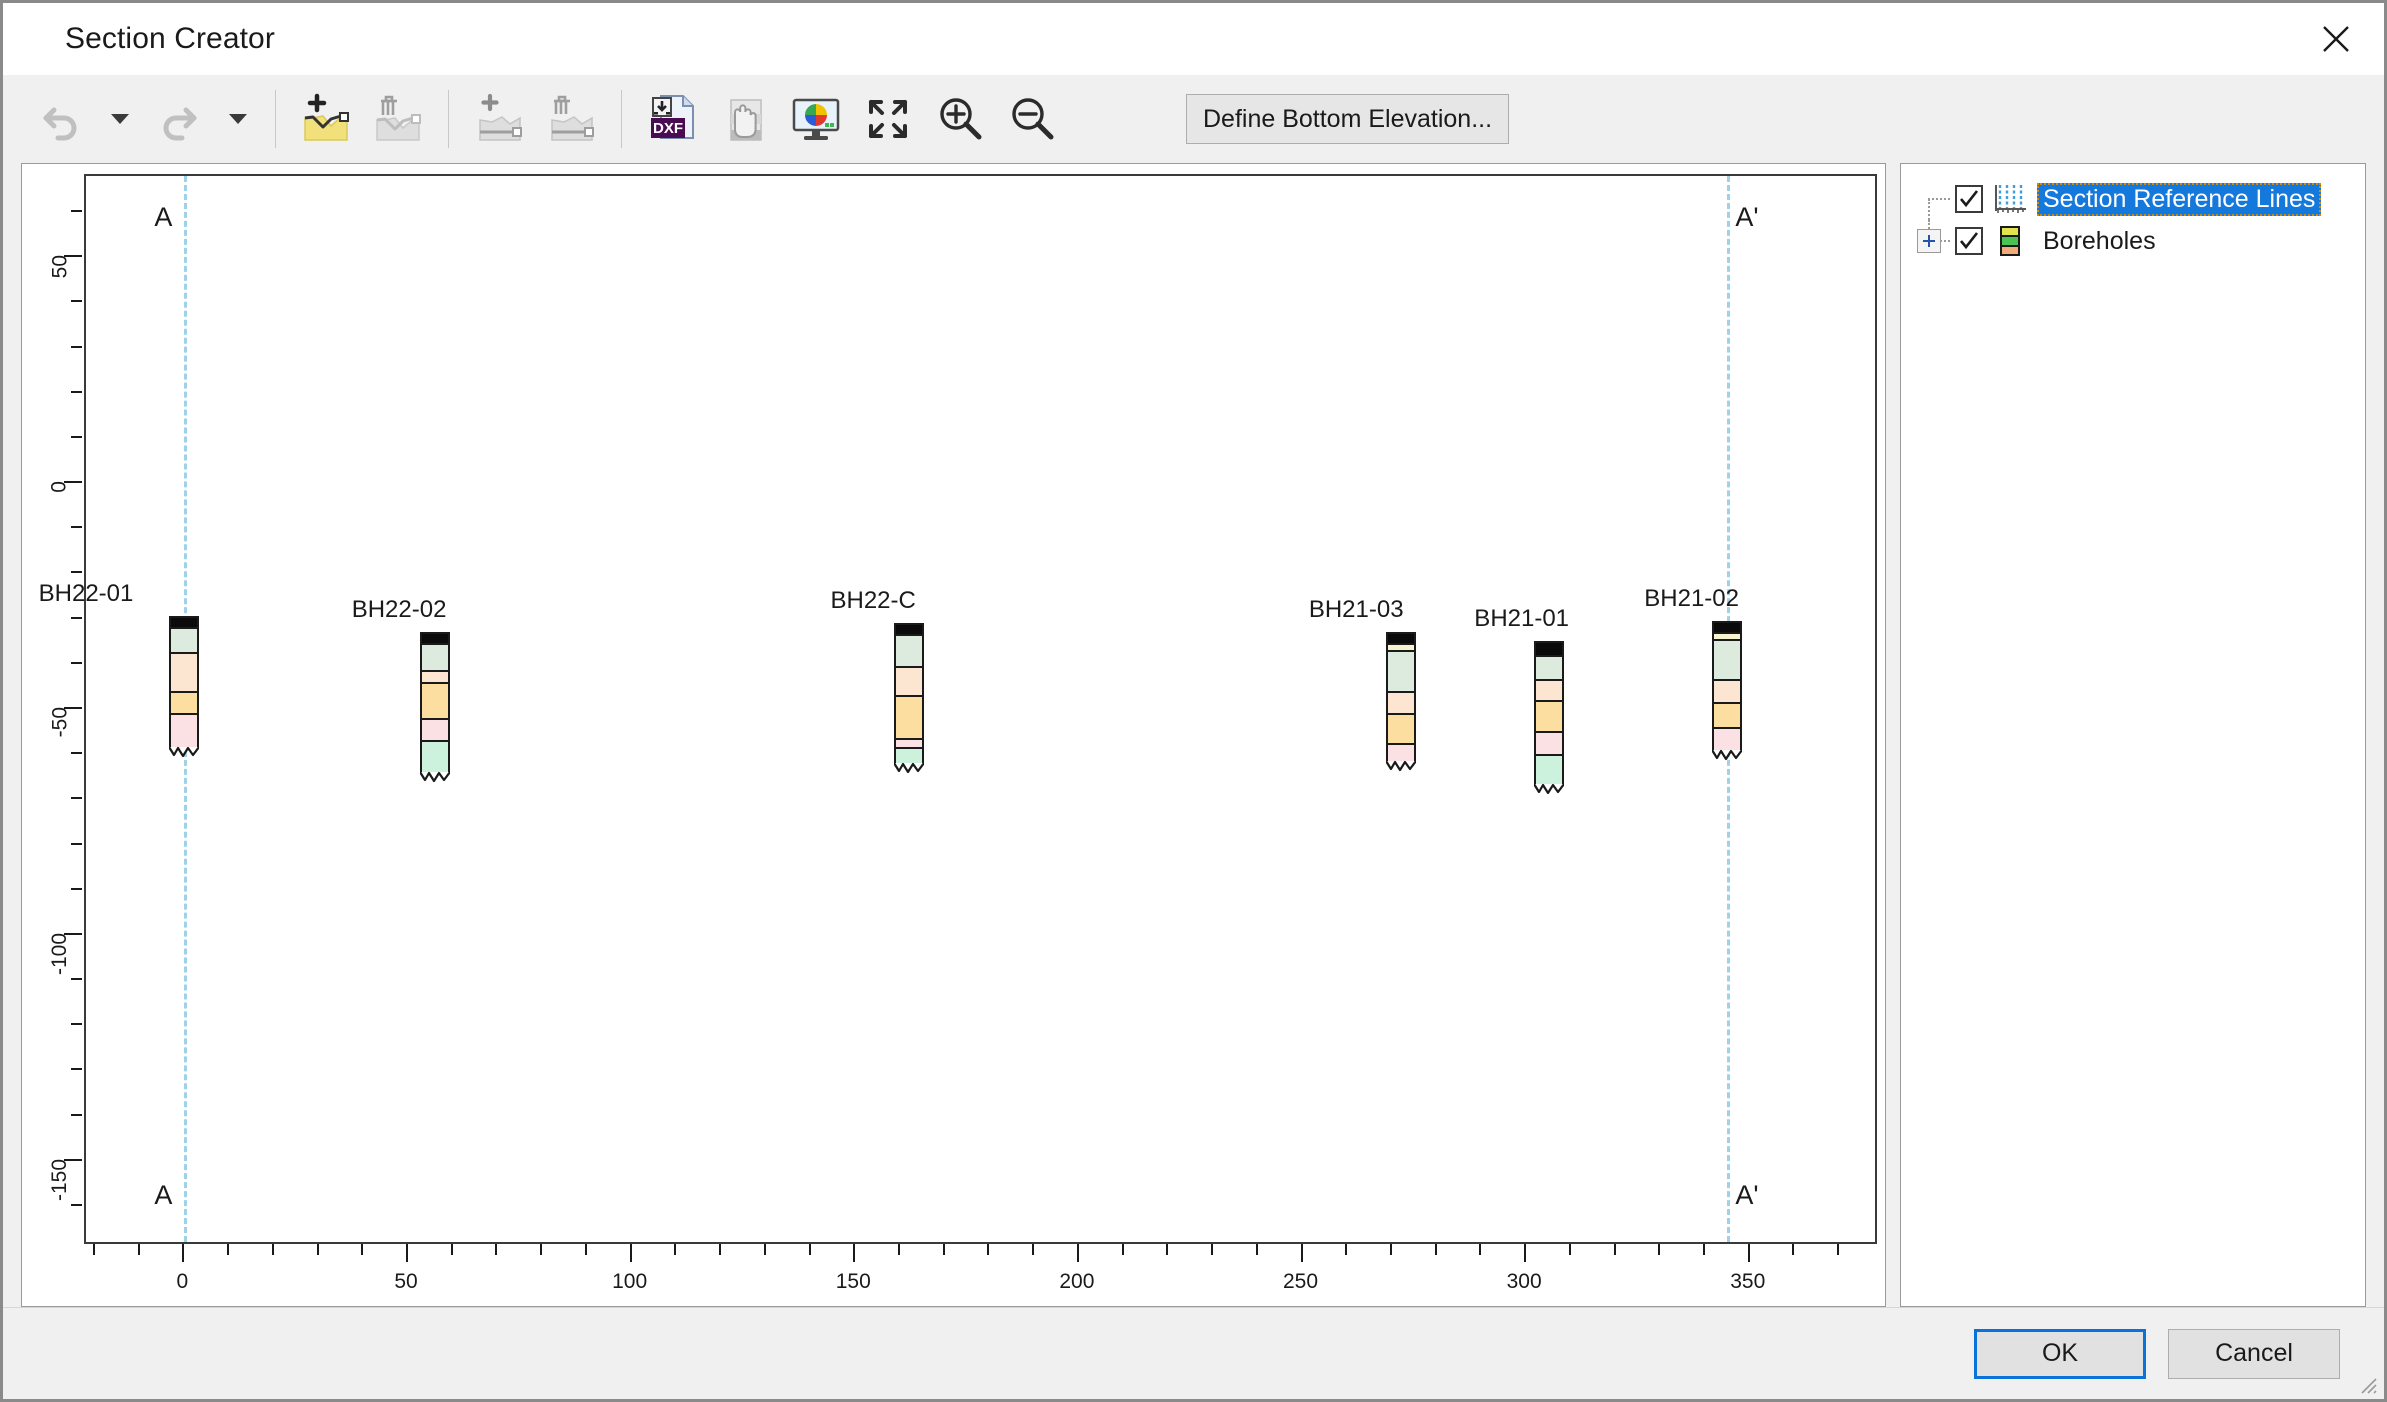 The height and width of the screenshot is (1402, 2387). Describe the element at coordinates (1524, 1281) in the screenshot. I see `x-axis-tick-label: 300` at that location.